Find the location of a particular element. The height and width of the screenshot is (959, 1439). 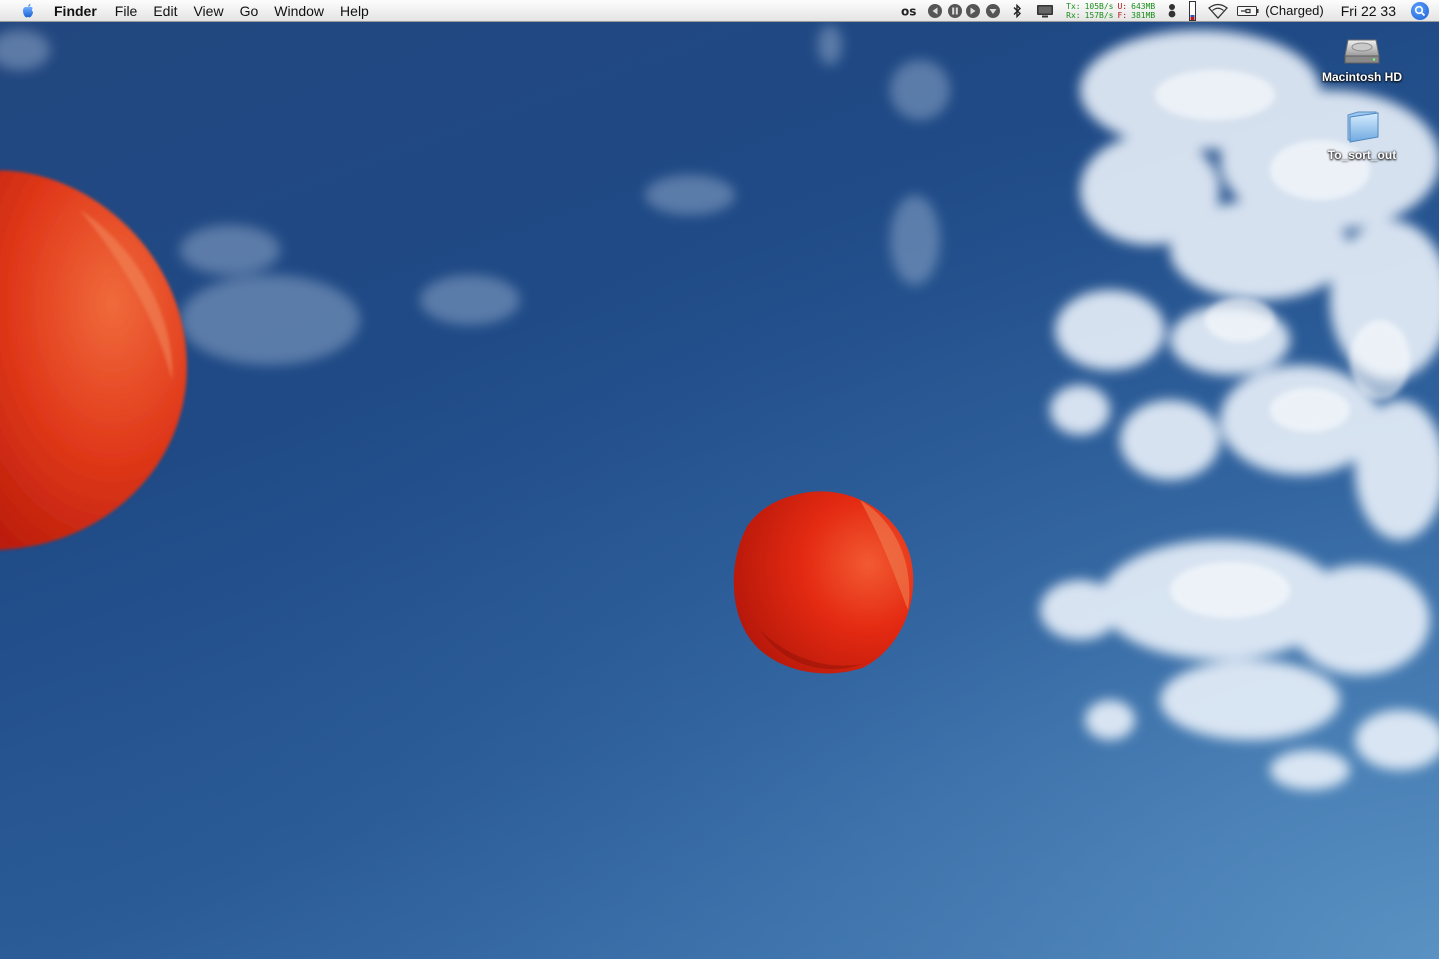

rx-label: Rx: is located at coordinates (1073, 15).